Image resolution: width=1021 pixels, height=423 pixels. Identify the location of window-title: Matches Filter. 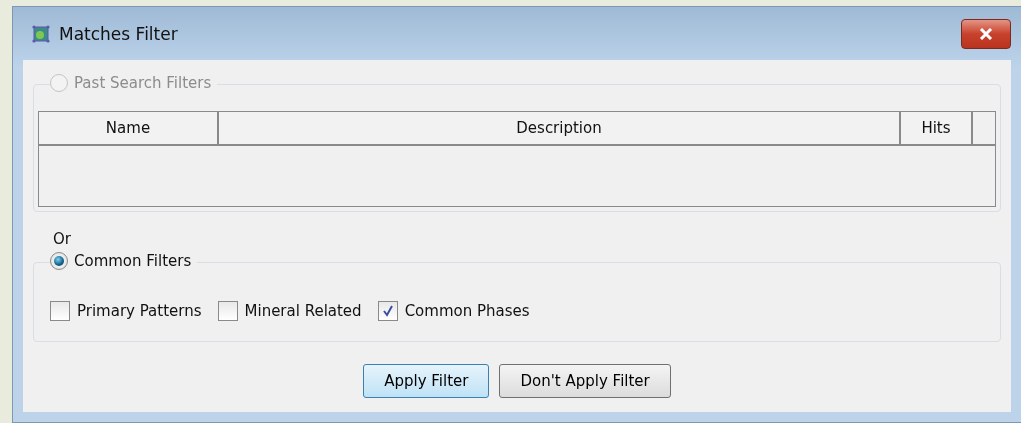
(118, 33).